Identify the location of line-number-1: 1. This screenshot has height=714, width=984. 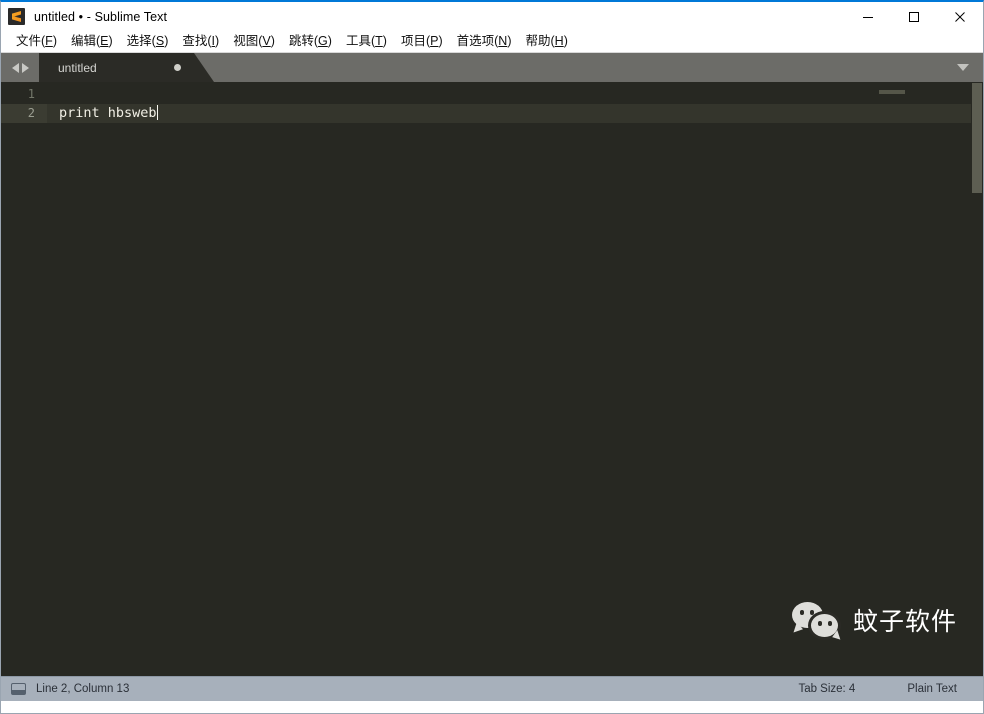
(31, 94).